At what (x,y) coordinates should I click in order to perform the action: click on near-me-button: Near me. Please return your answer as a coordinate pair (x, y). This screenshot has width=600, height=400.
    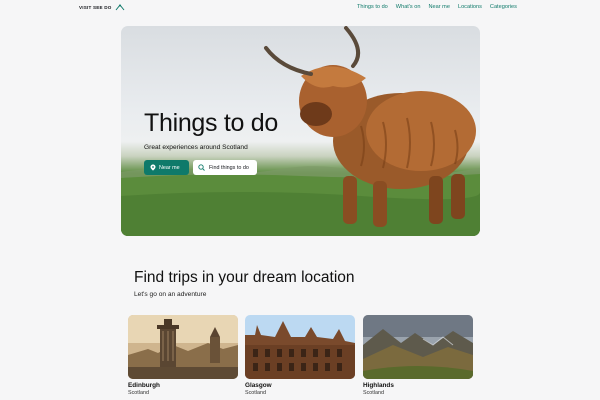
    Looking at the image, I should click on (166, 167).